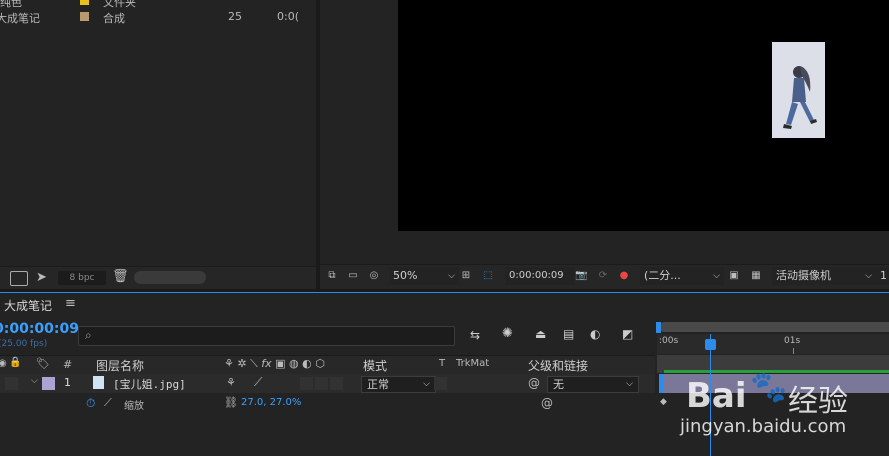 The image size is (889, 456). What do you see at coordinates (258, 382) in the screenshot?
I see `quality-switch-icon: ⟋` at bounding box center [258, 382].